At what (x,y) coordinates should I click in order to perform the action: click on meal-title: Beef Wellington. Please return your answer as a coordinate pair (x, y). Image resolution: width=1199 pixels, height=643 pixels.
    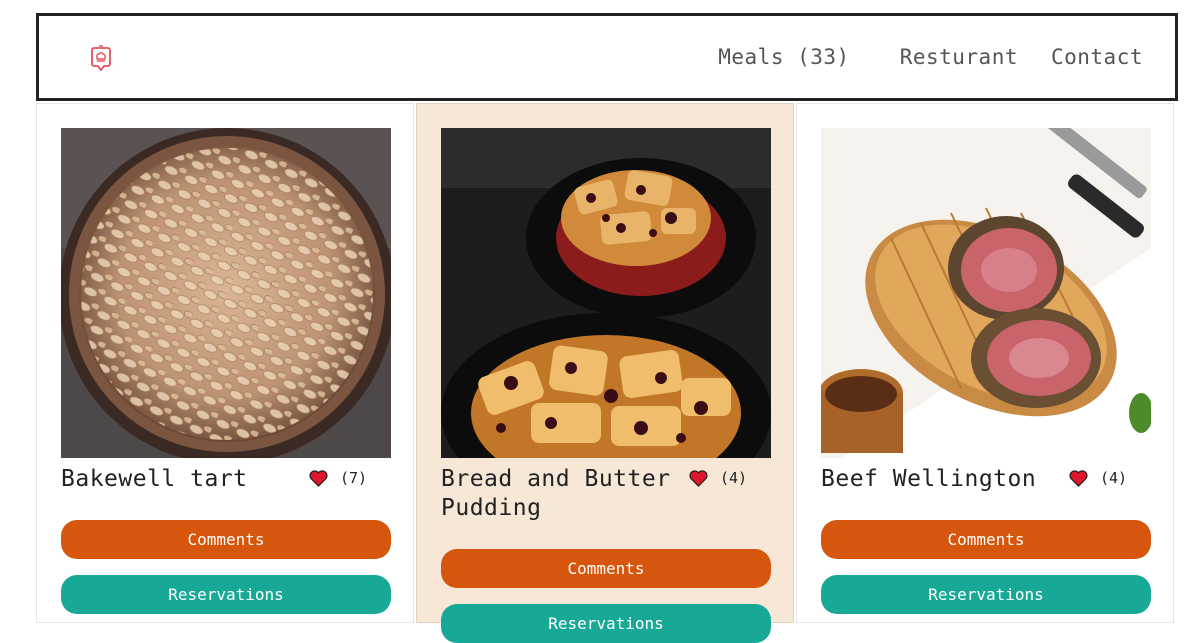
    Looking at the image, I should click on (929, 479).